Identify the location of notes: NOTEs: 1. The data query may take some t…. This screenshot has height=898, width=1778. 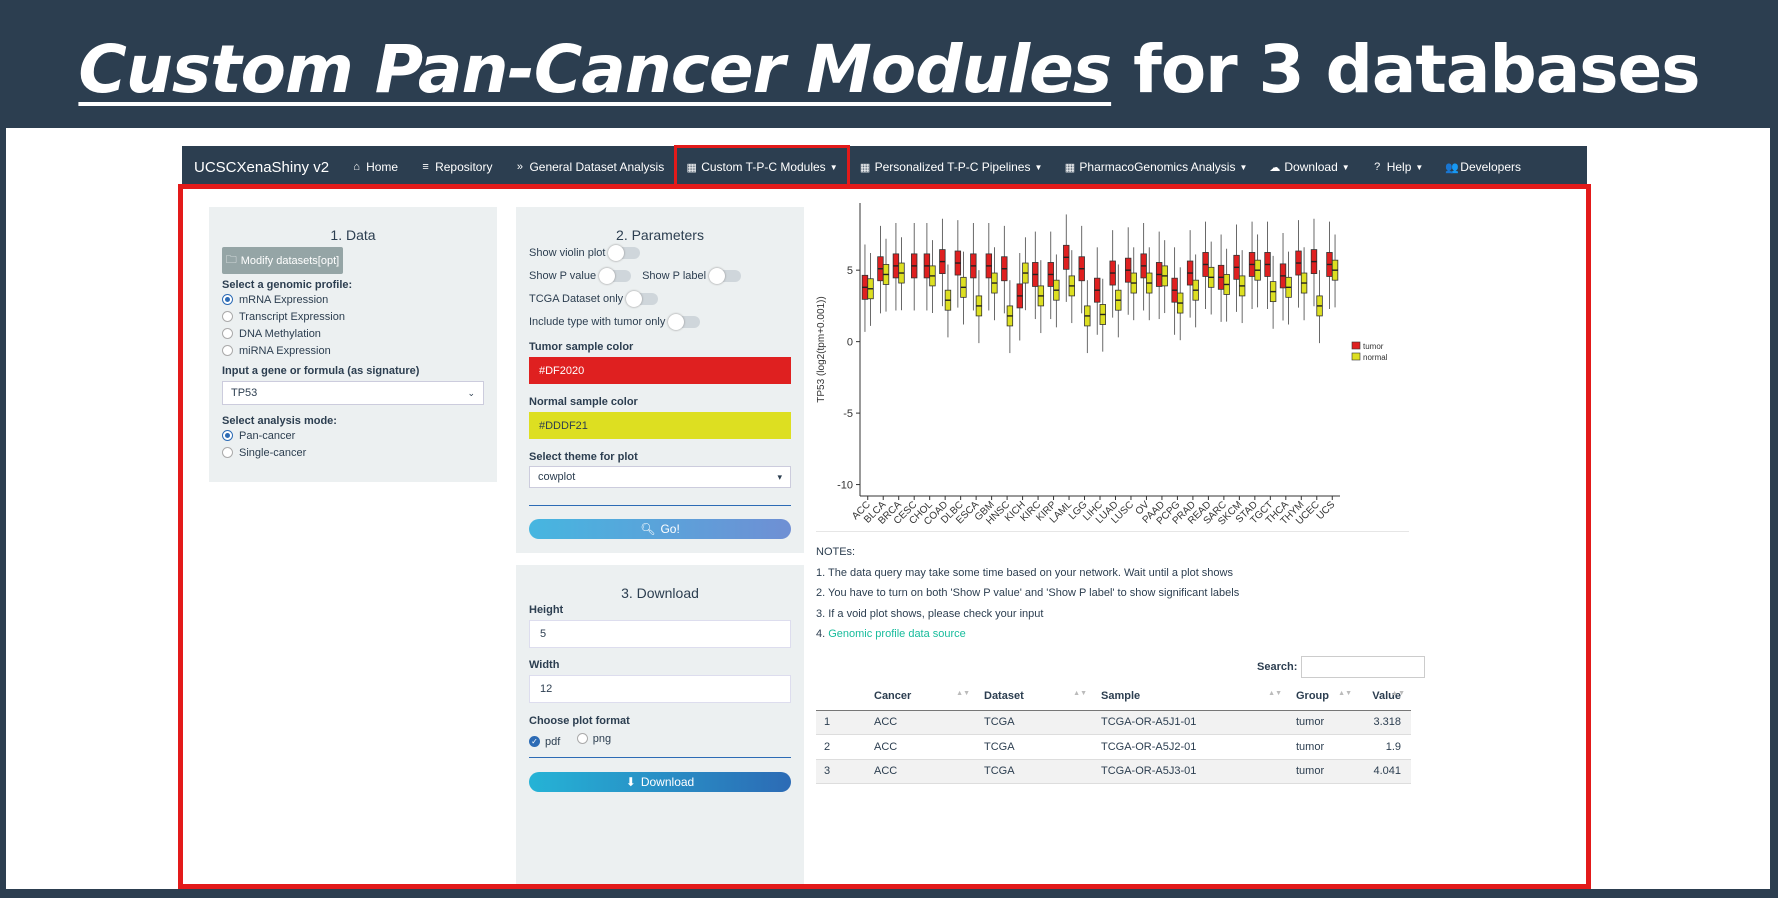
(1027, 597).